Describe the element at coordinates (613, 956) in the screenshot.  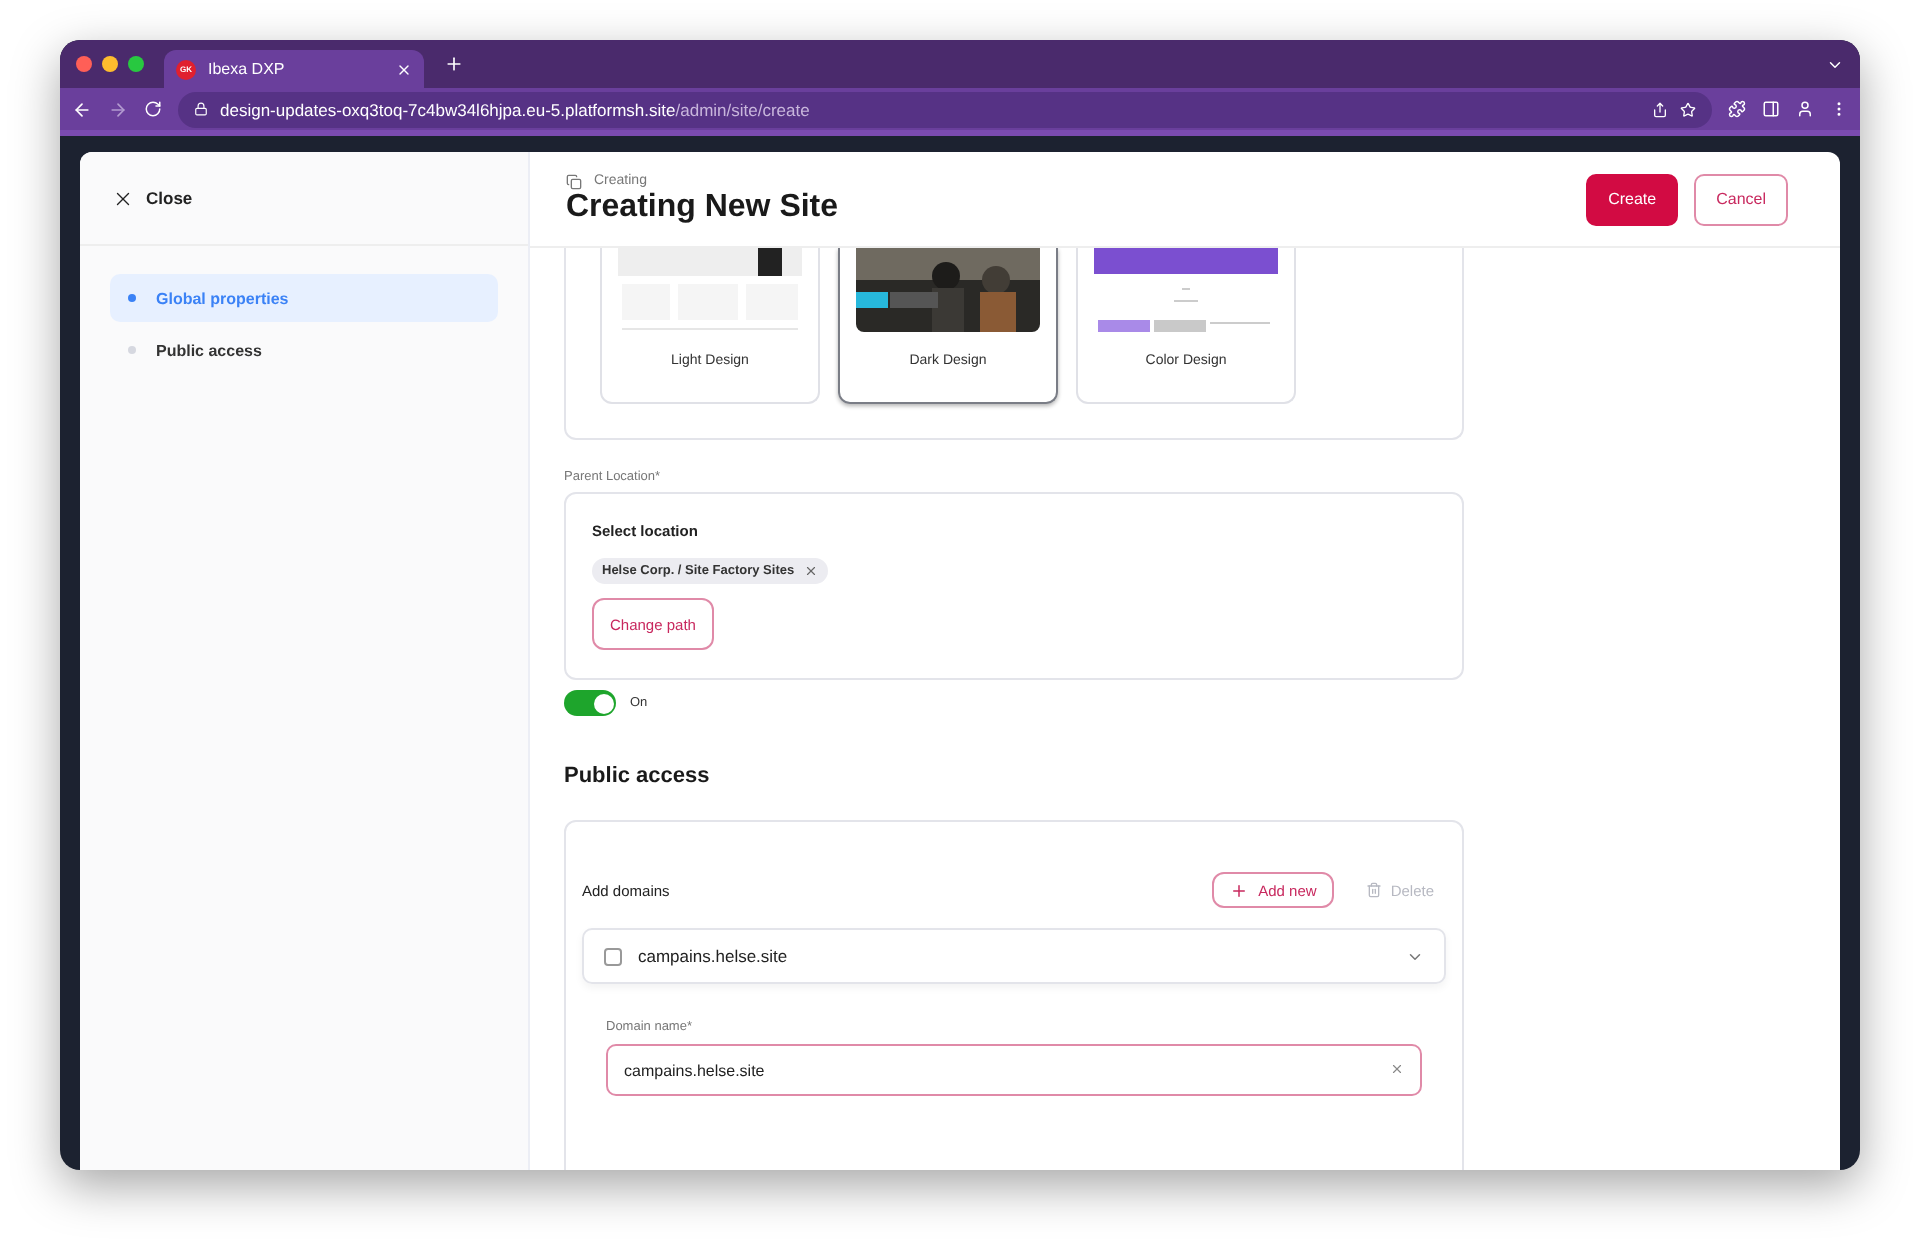
I see `checkbox` at that location.